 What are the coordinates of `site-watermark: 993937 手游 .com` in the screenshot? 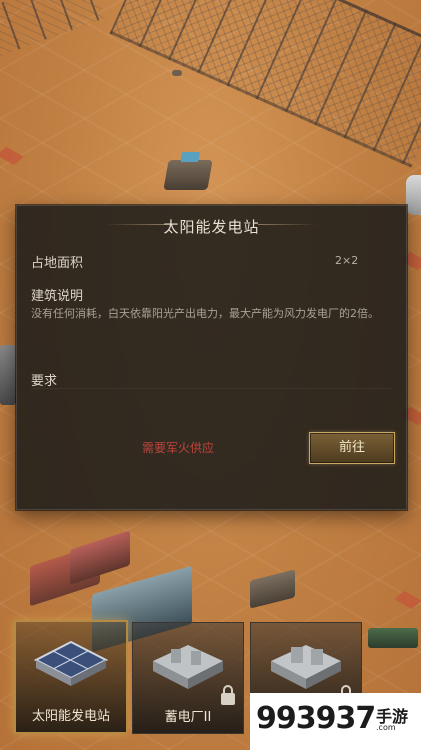 It's located at (335, 721).